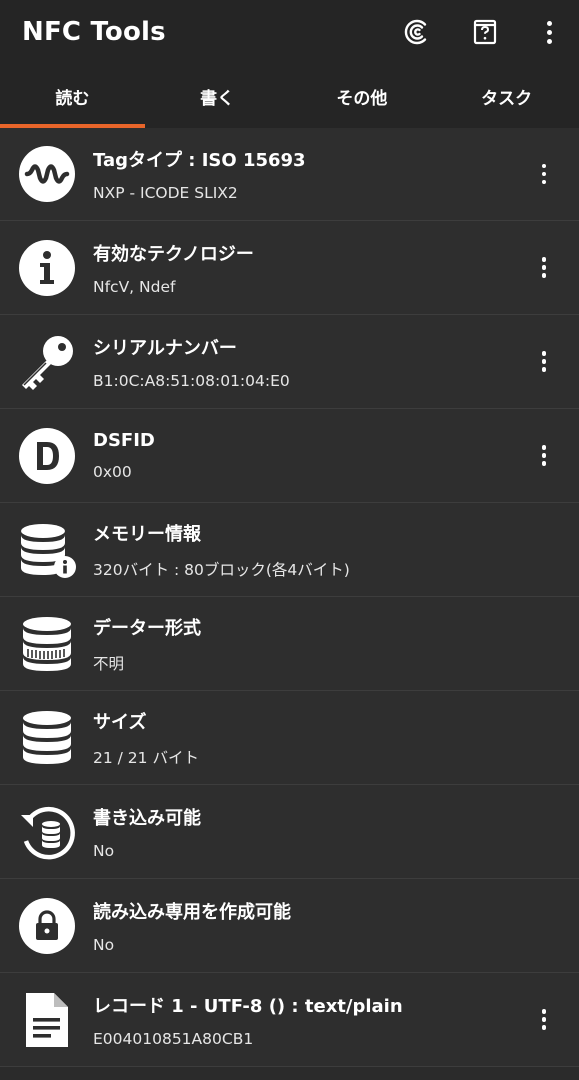  Describe the element at coordinates (147, 534) in the screenshot. I see `row-title: メモリー情報` at that location.